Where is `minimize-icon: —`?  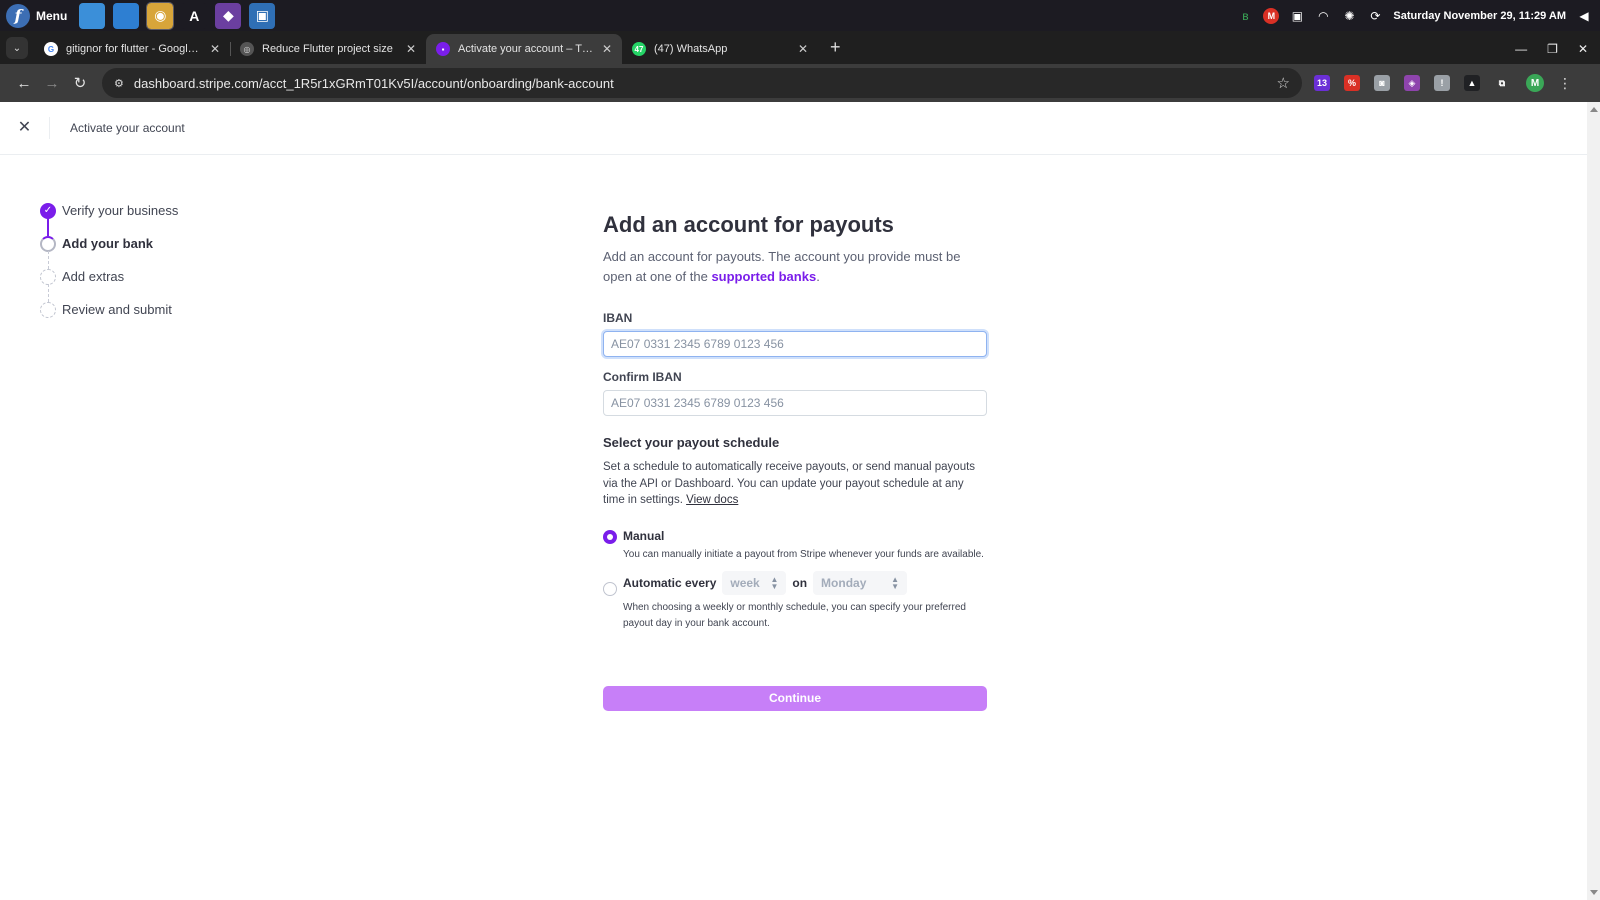
minimize-icon: — is located at coordinates (1521, 49).